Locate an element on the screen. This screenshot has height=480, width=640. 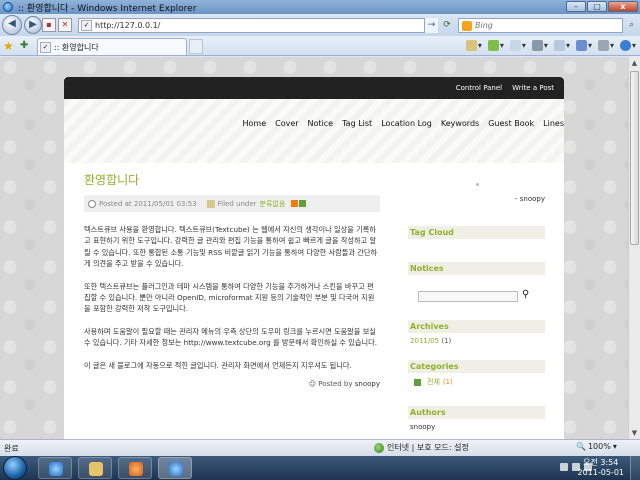
url-input is located at coordinates (255, 25).